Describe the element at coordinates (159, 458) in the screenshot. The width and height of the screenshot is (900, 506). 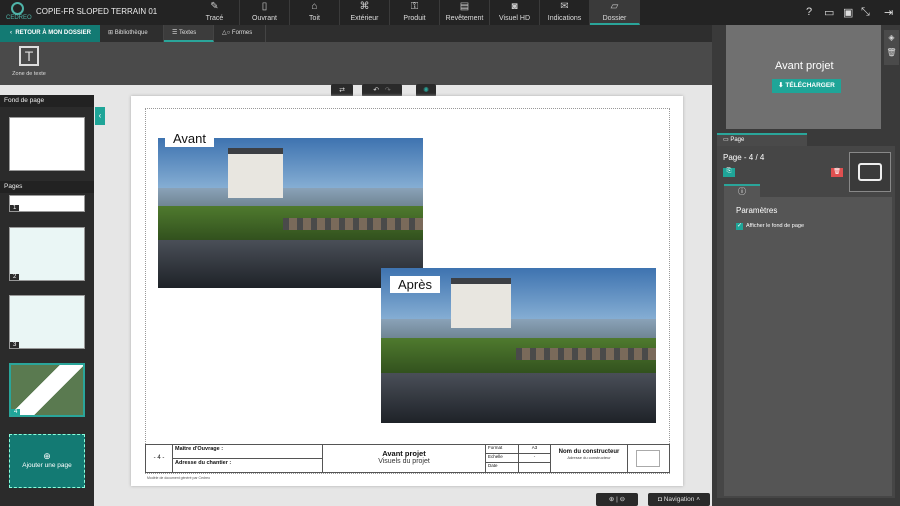
I see `page-number-cell: - 4 -` at that location.